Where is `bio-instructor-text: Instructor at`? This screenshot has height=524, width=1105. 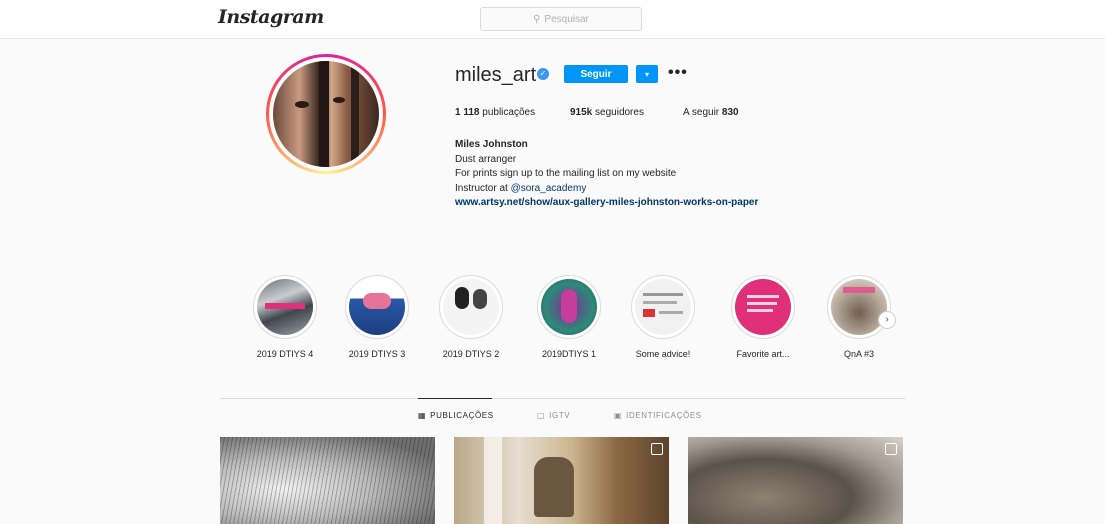 bio-instructor-text: Instructor at is located at coordinates (483, 188).